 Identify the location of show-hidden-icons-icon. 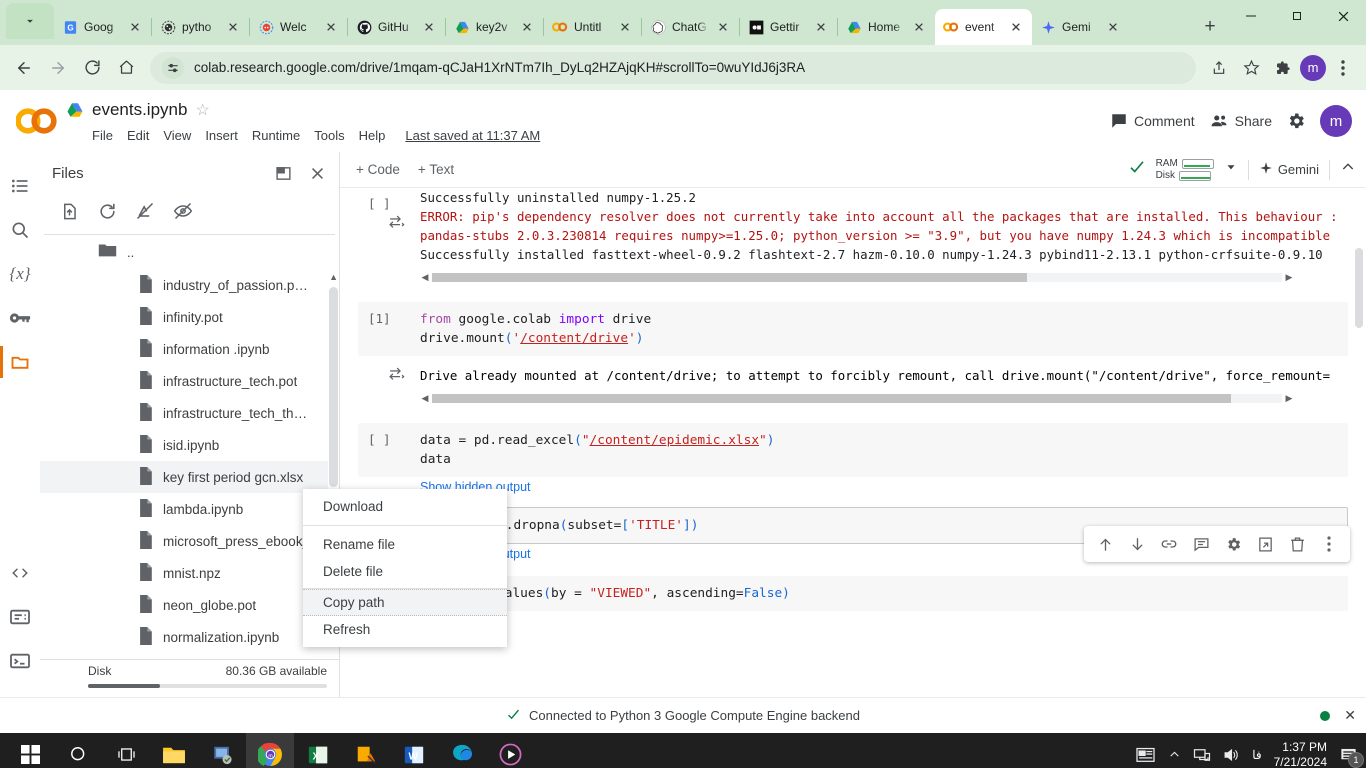
(1174, 754).